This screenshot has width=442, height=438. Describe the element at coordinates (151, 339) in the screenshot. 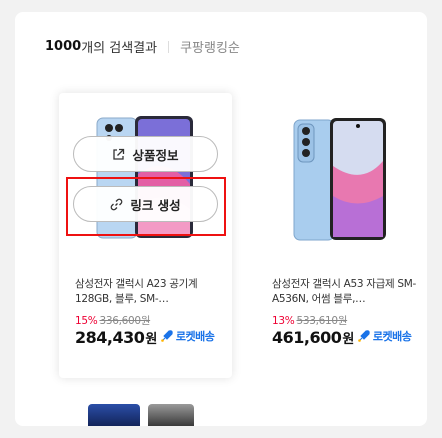

I see `price-currency-1: 원` at that location.